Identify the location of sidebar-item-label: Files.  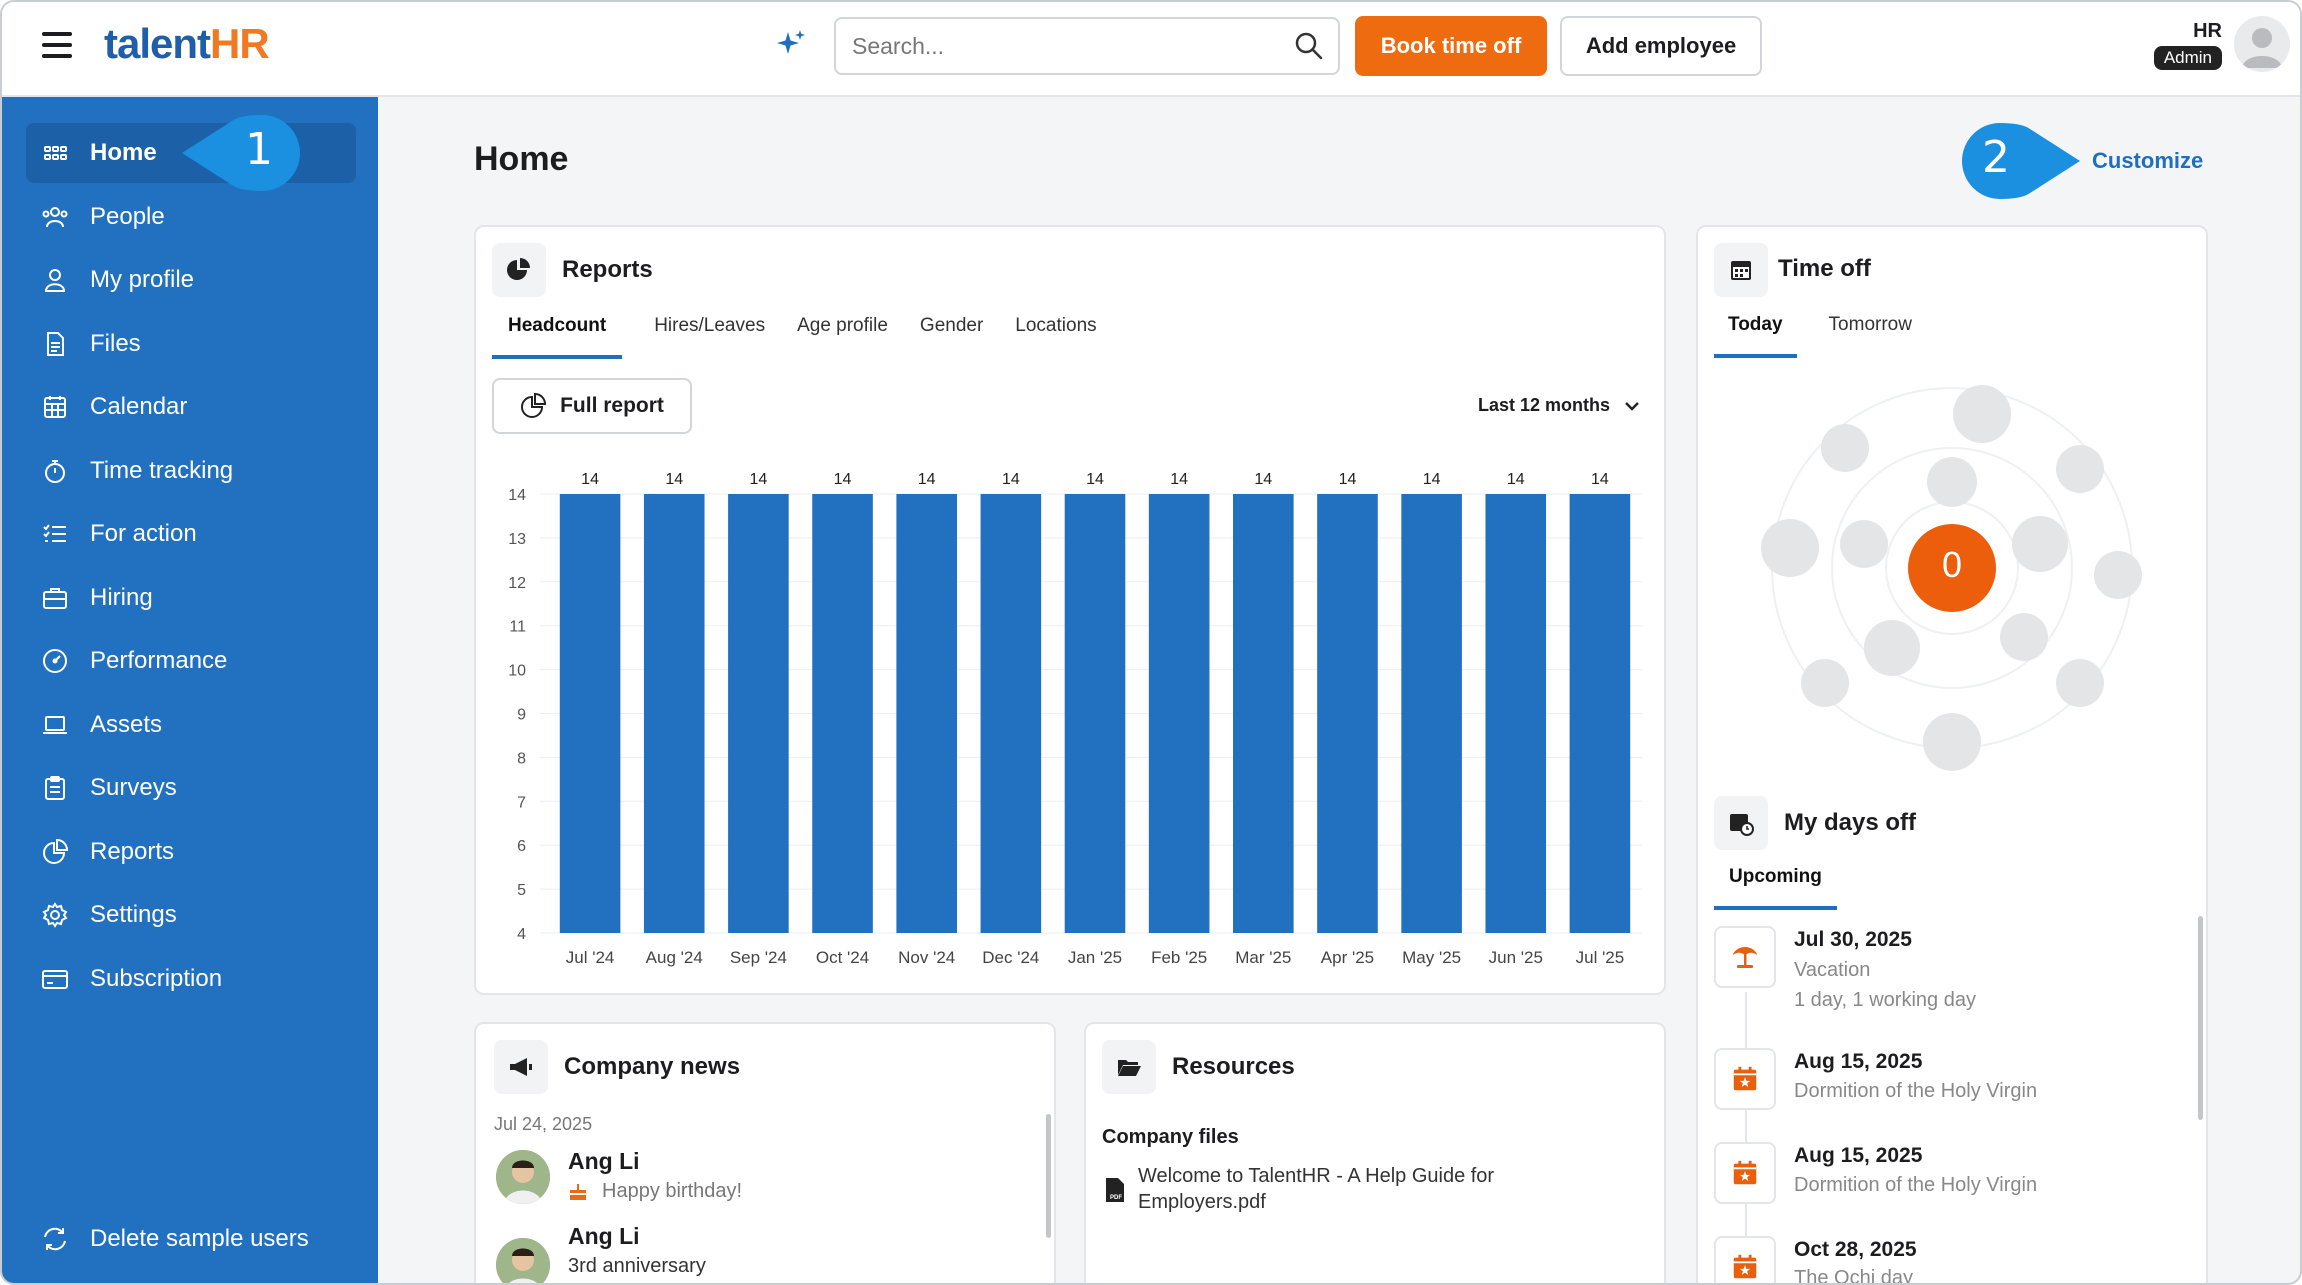
(115, 343).